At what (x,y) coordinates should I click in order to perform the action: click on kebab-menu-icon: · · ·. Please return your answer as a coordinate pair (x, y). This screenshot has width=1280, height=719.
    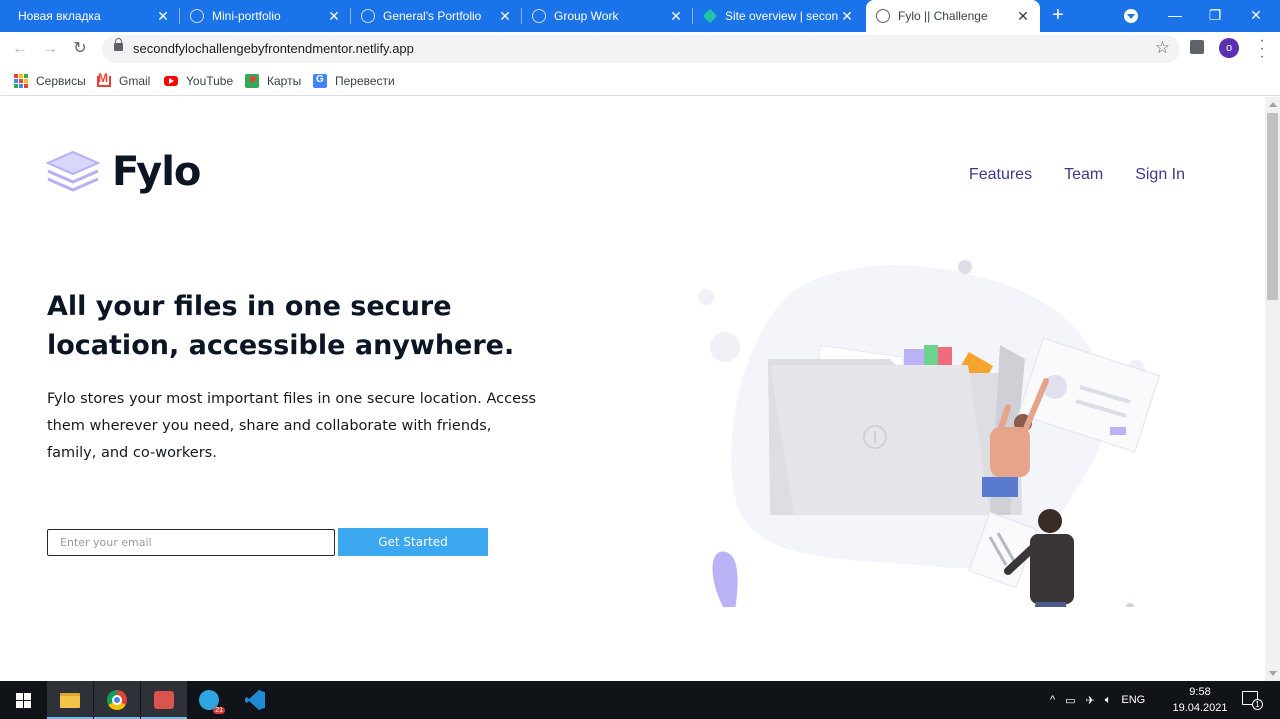
    Looking at the image, I should click on (1262, 49).